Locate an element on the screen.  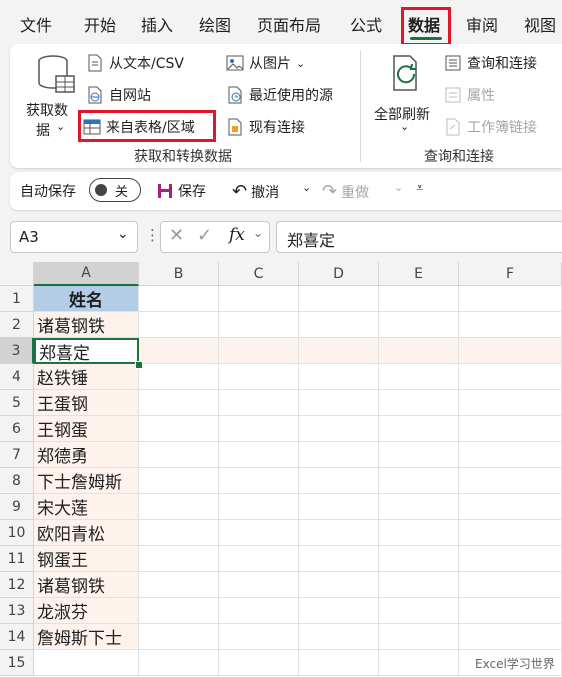
tab-review: 审阅 is located at coordinates (482, 24).